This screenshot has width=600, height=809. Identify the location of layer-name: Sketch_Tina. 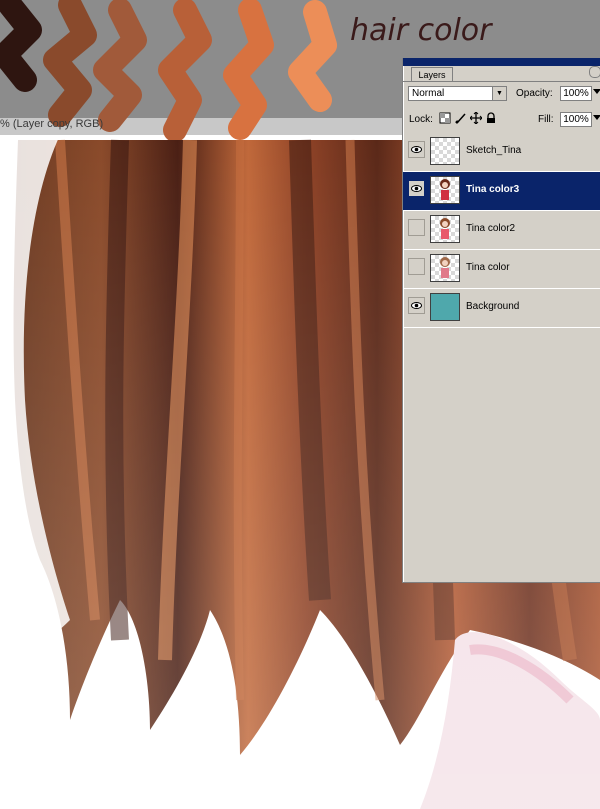
(494, 150).